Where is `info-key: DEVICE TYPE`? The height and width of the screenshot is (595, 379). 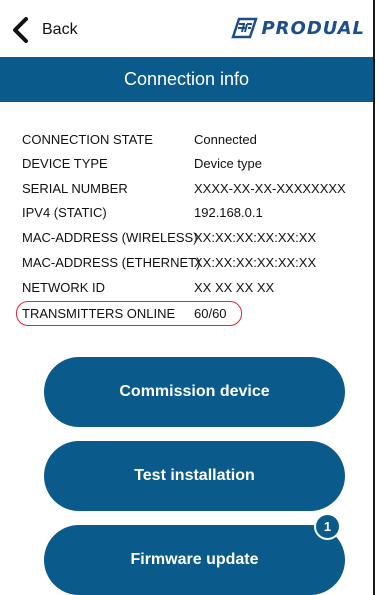 info-key: DEVICE TYPE is located at coordinates (65, 163).